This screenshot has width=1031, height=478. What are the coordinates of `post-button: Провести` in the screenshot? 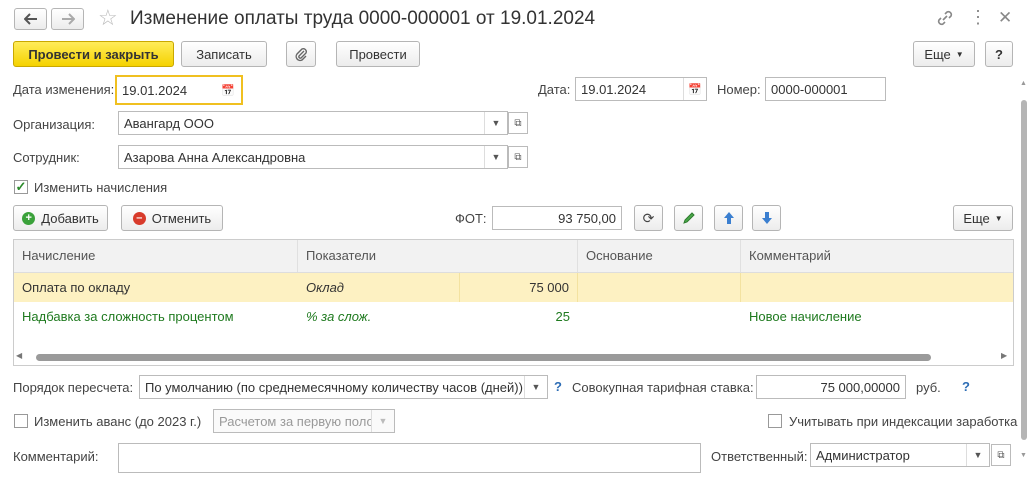 It's located at (378, 54).